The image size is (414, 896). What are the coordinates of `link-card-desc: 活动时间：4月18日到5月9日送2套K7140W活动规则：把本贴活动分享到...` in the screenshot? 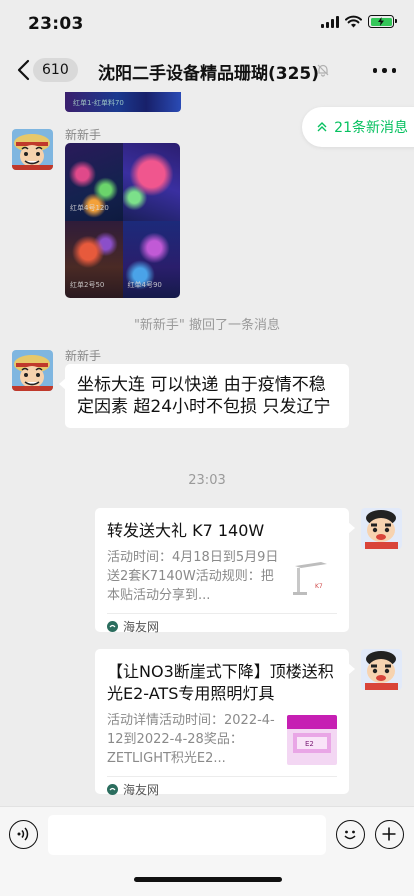 It's located at (193, 576).